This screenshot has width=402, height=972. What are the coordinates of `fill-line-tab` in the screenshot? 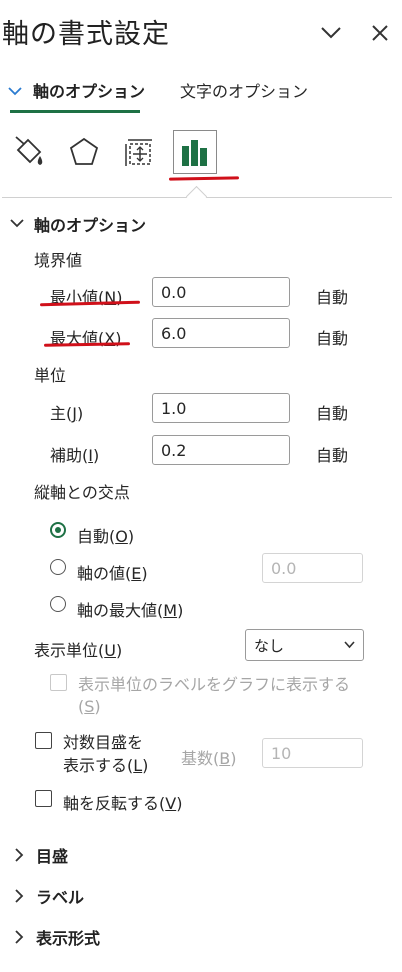 It's located at (28, 152).